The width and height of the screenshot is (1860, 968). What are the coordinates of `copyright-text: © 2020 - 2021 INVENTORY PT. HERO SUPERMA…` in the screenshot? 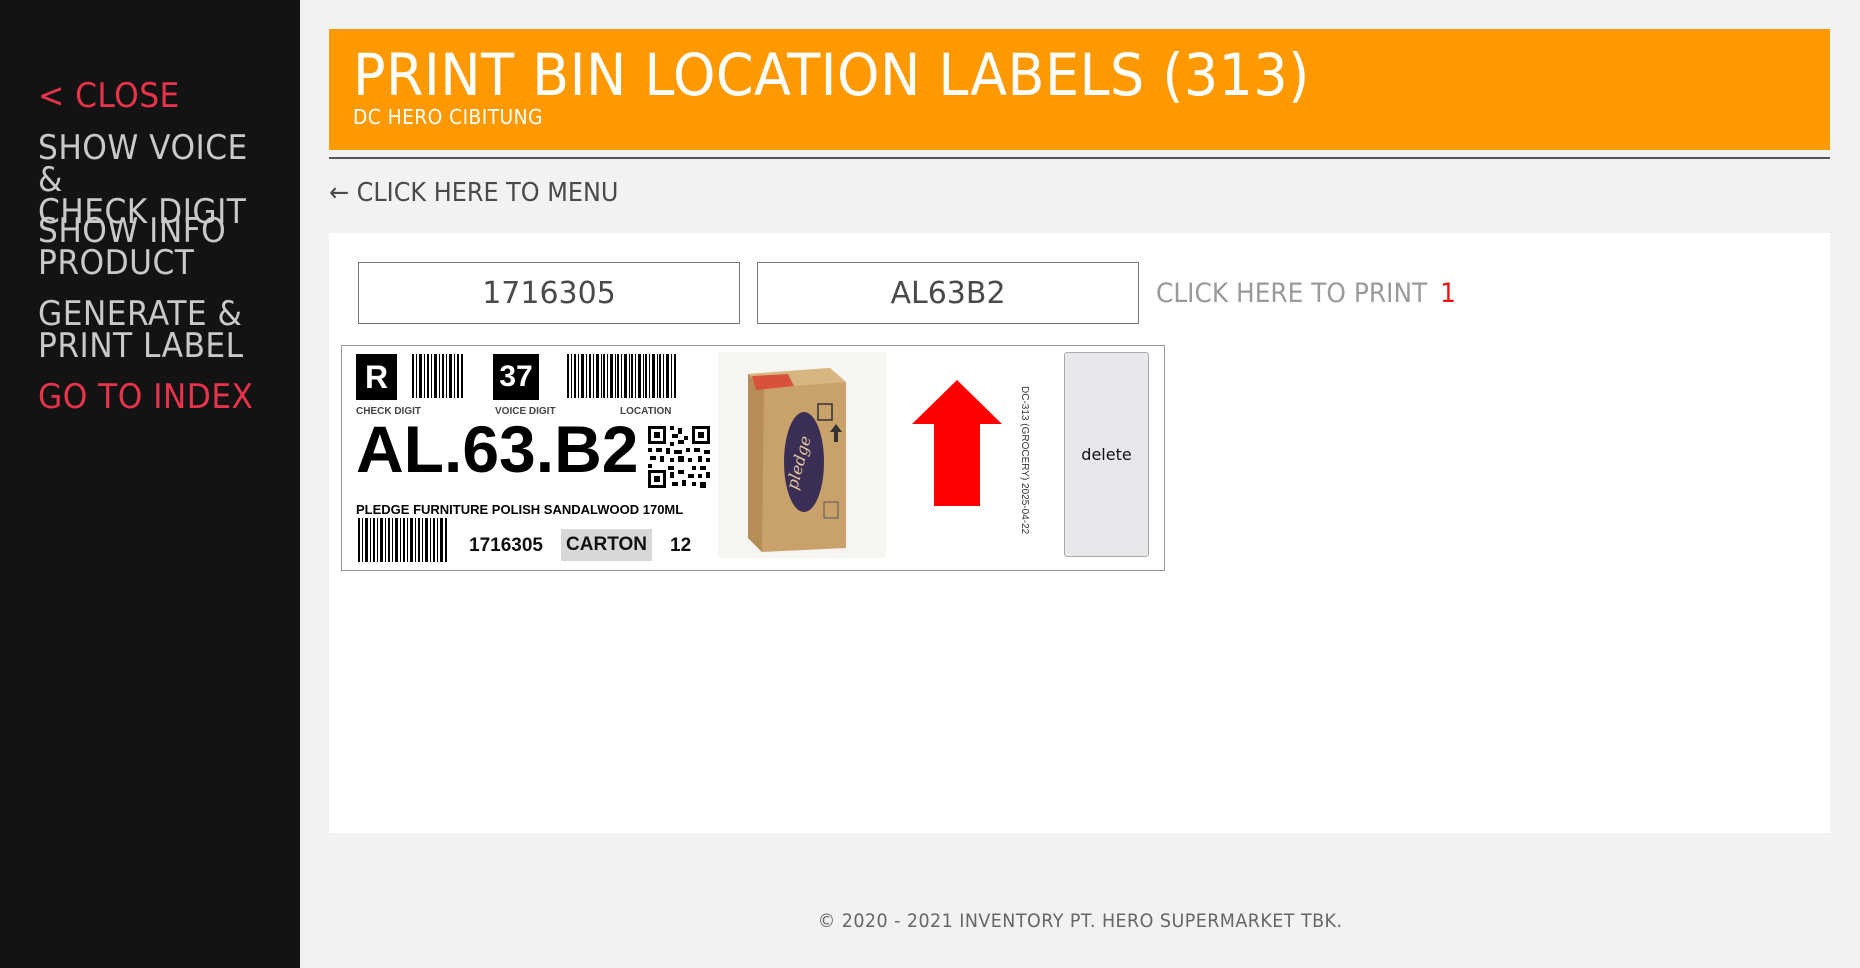 It's located at (1080, 921).